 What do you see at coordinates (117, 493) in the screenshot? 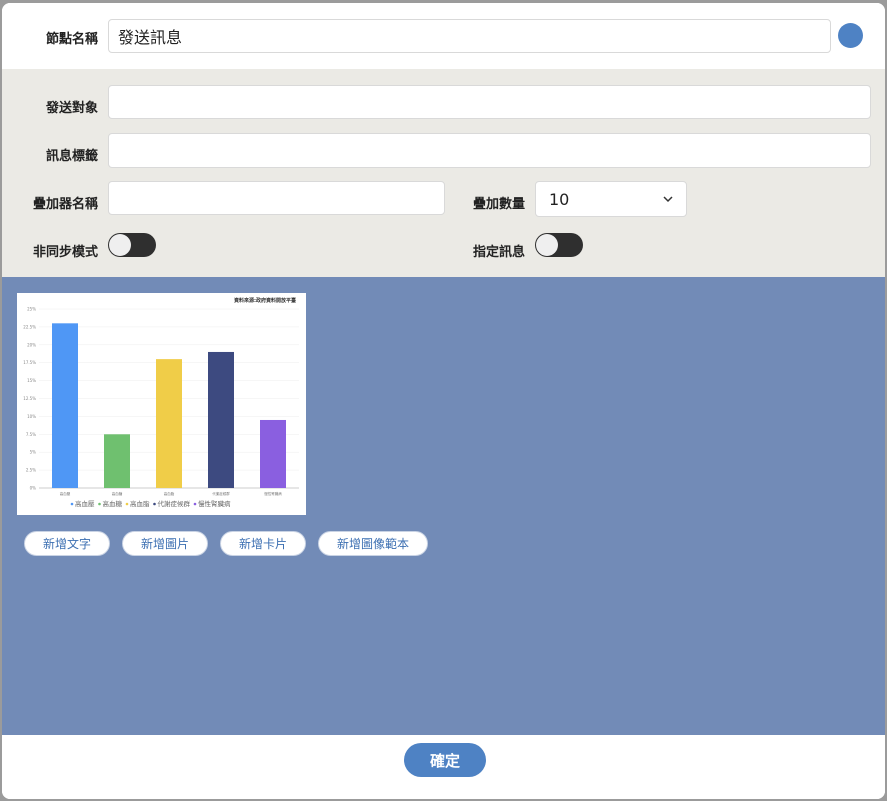
I see `x-tick-label: 高血糖` at bounding box center [117, 493].